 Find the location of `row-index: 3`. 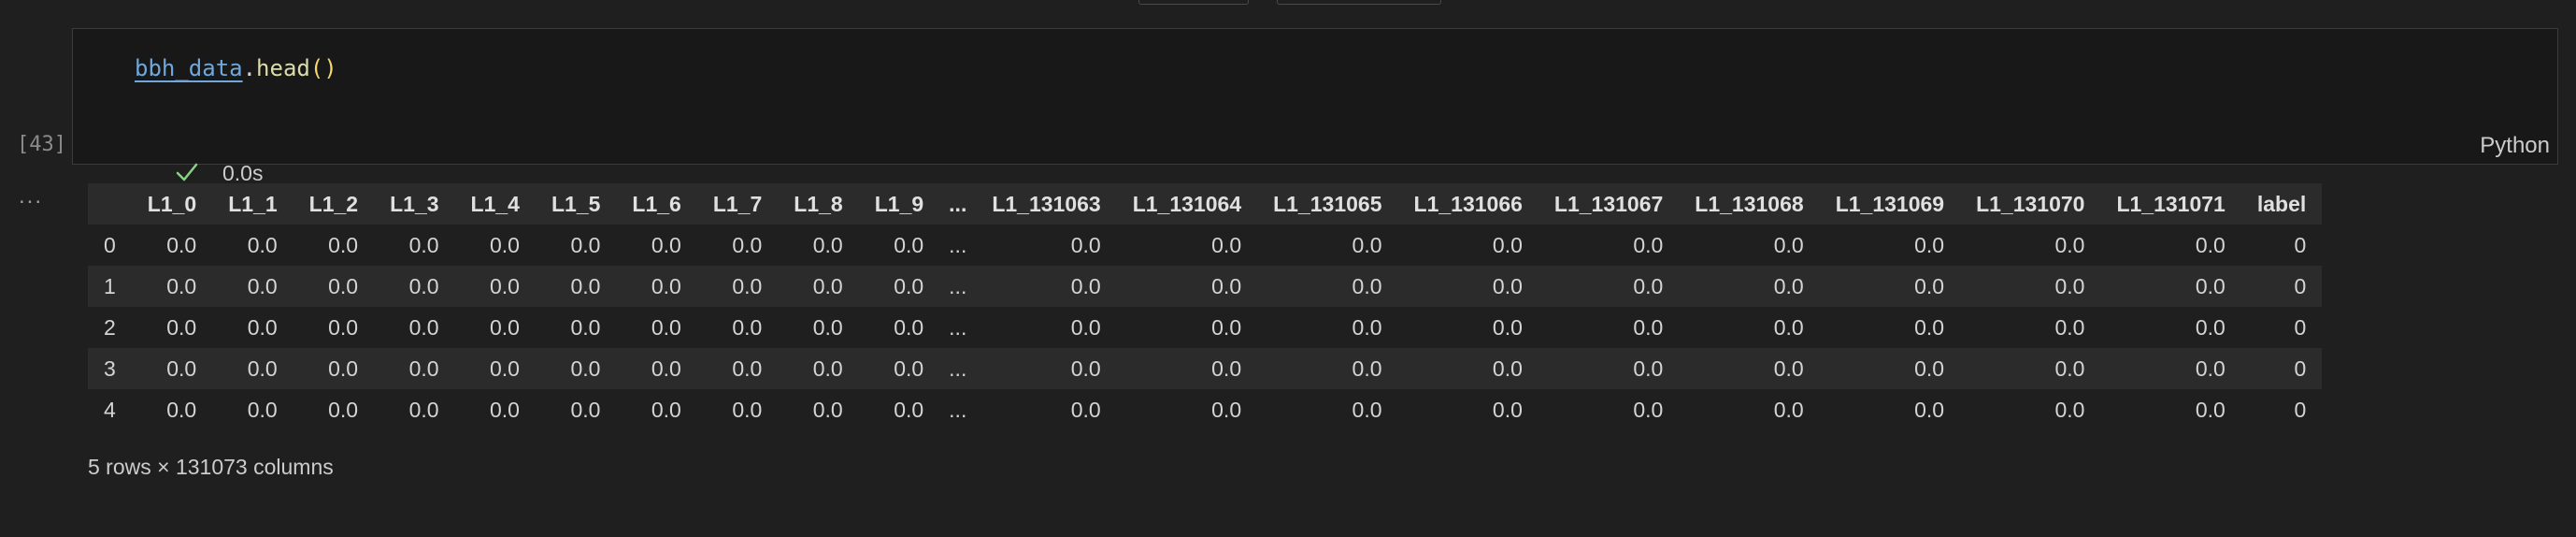

row-index: 3 is located at coordinates (110, 368).